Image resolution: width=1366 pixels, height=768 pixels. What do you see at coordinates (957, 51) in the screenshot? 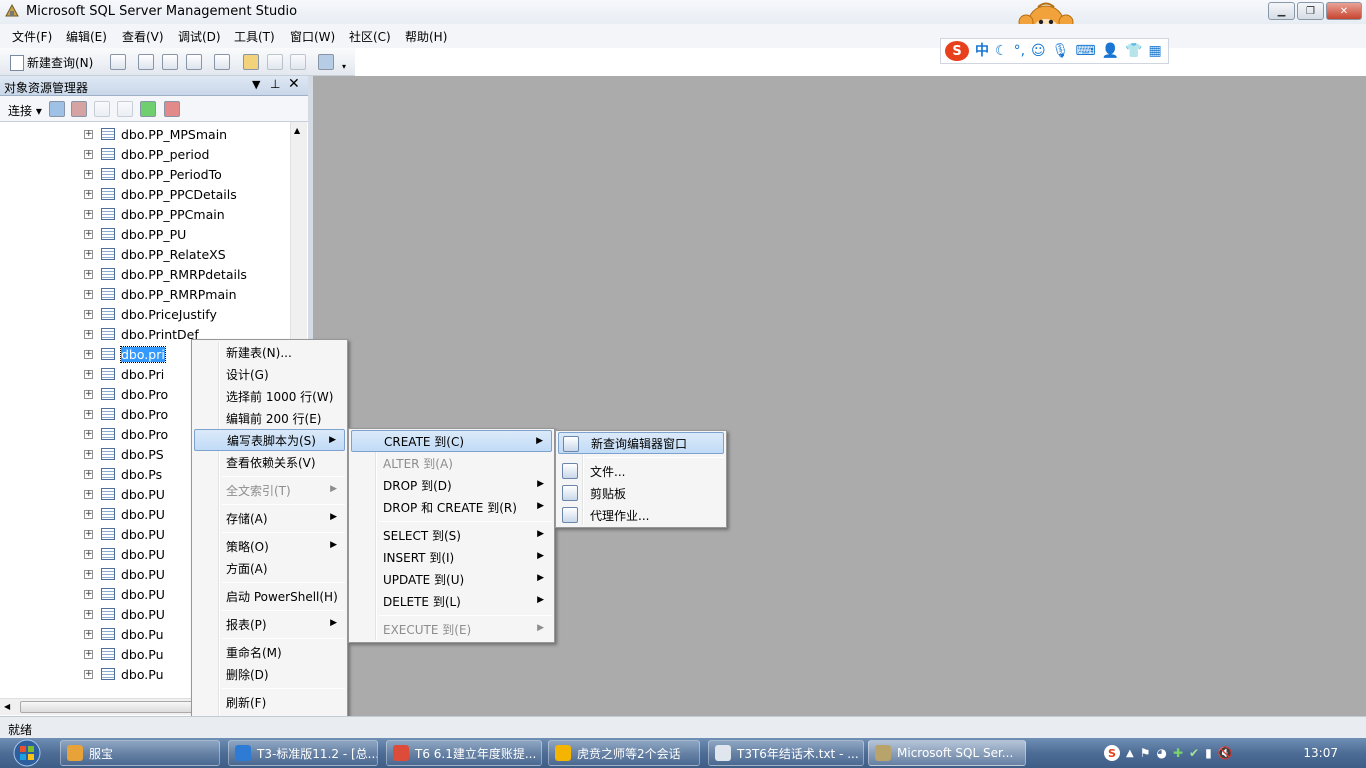
I see `sogou-logo-icon: S` at bounding box center [957, 51].